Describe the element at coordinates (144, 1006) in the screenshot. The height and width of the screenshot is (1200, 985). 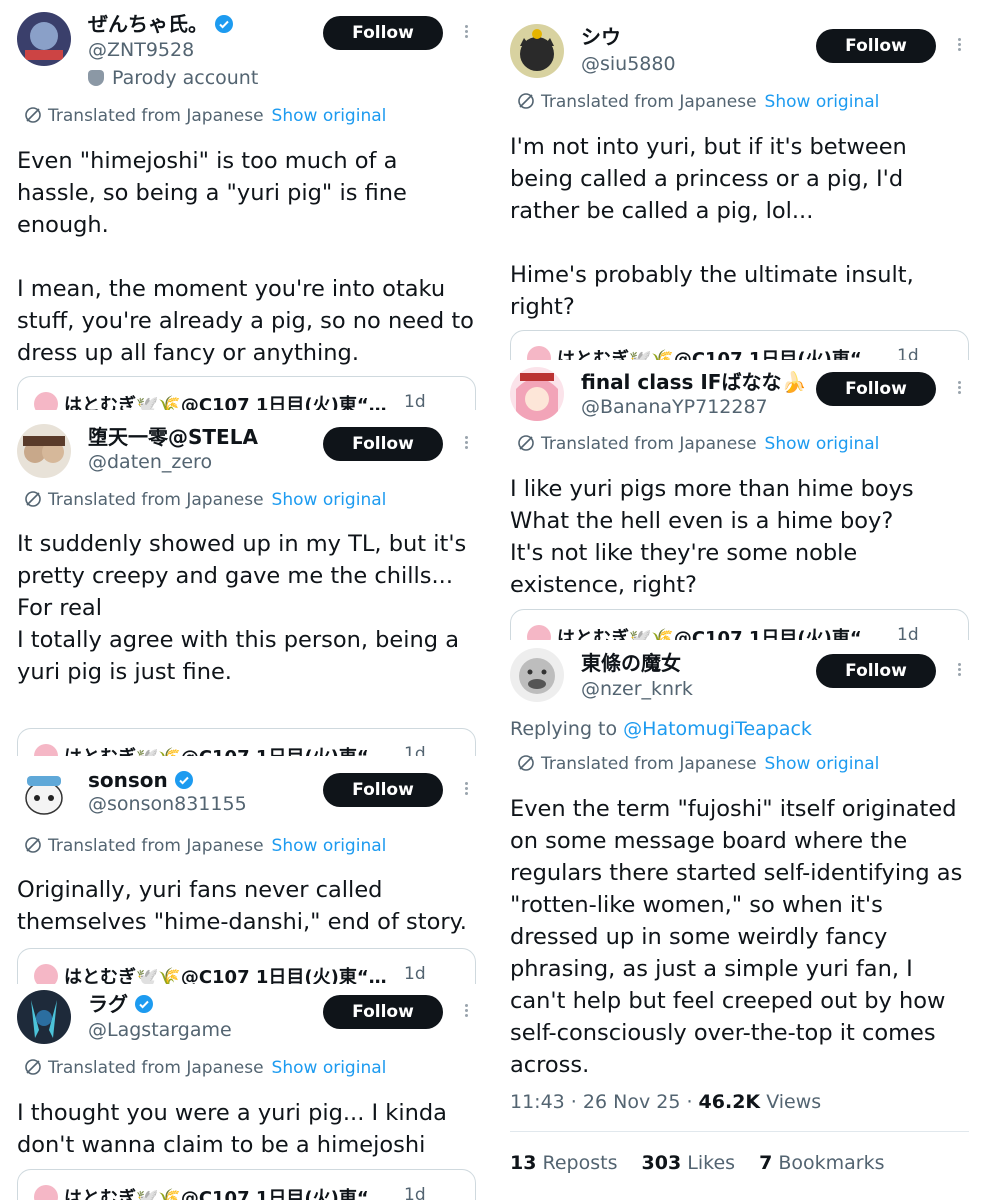
I see `verified-badge-icon` at that location.